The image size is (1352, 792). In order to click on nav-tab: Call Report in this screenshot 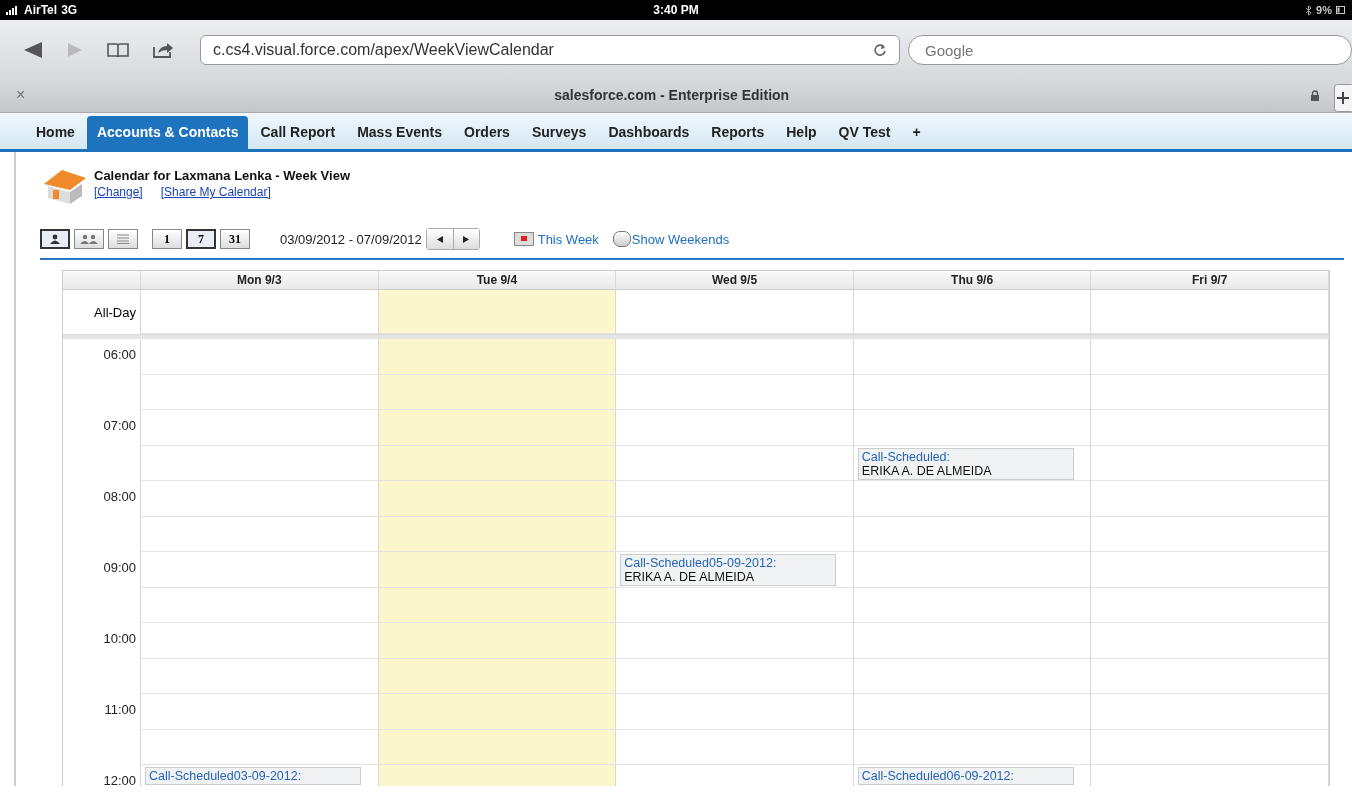, I will do `click(298, 132)`.